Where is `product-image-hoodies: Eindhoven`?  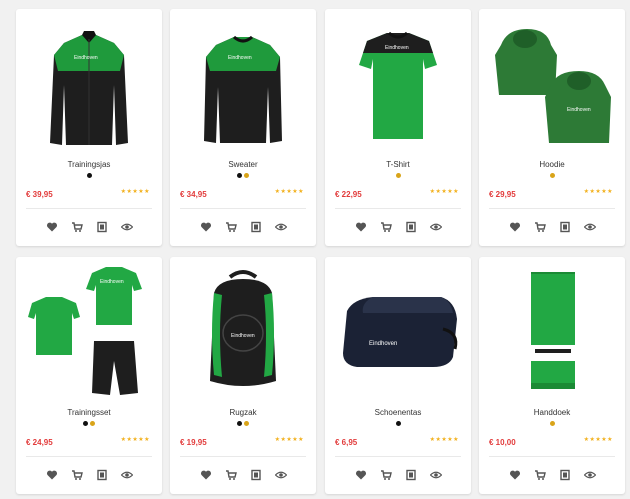 product-image-hoodies: Eindhoven is located at coordinates (552, 85).